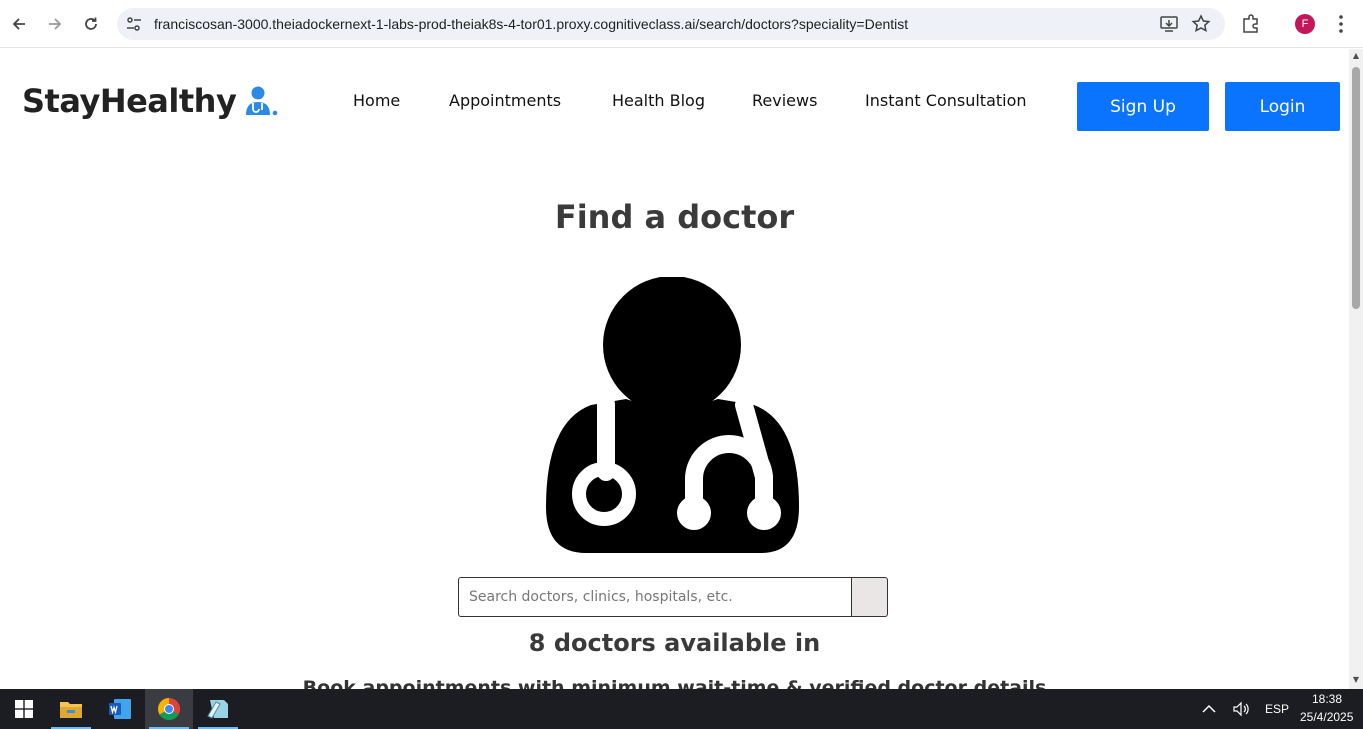  What do you see at coordinates (681, 709) in the screenshot?
I see `taskbar: ESP 18:38 25/4/2025` at bounding box center [681, 709].